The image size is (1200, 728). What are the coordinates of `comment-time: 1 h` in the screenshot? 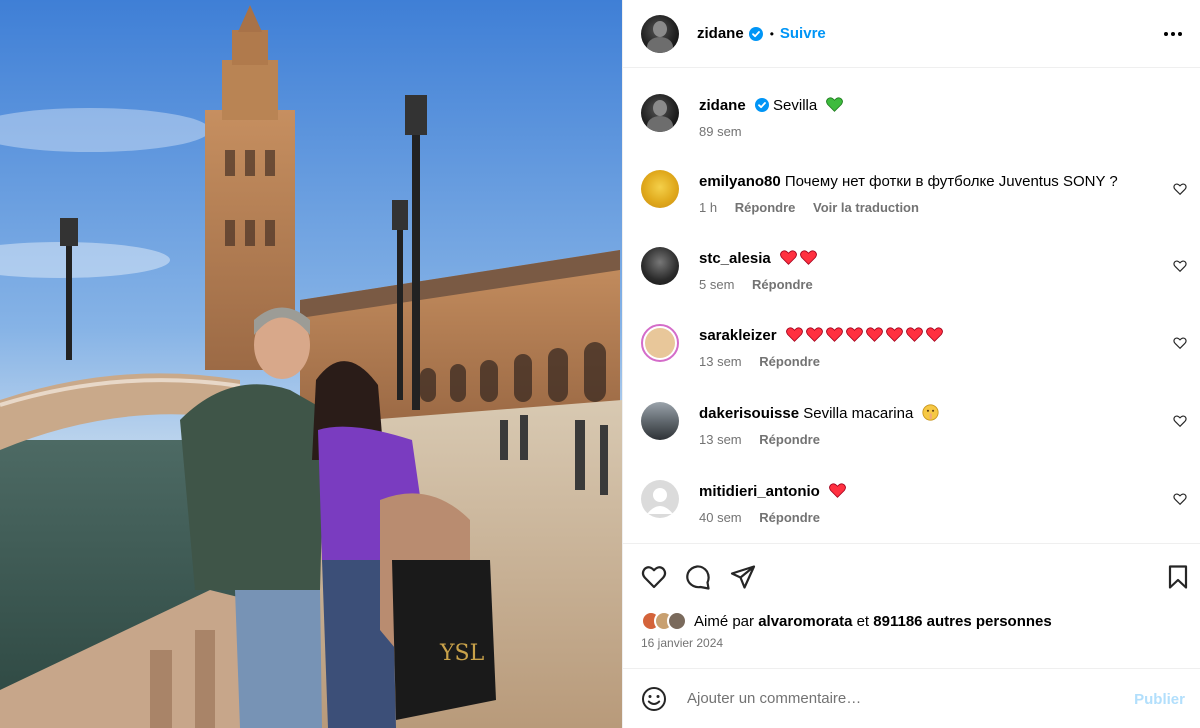 It's located at (708, 207).